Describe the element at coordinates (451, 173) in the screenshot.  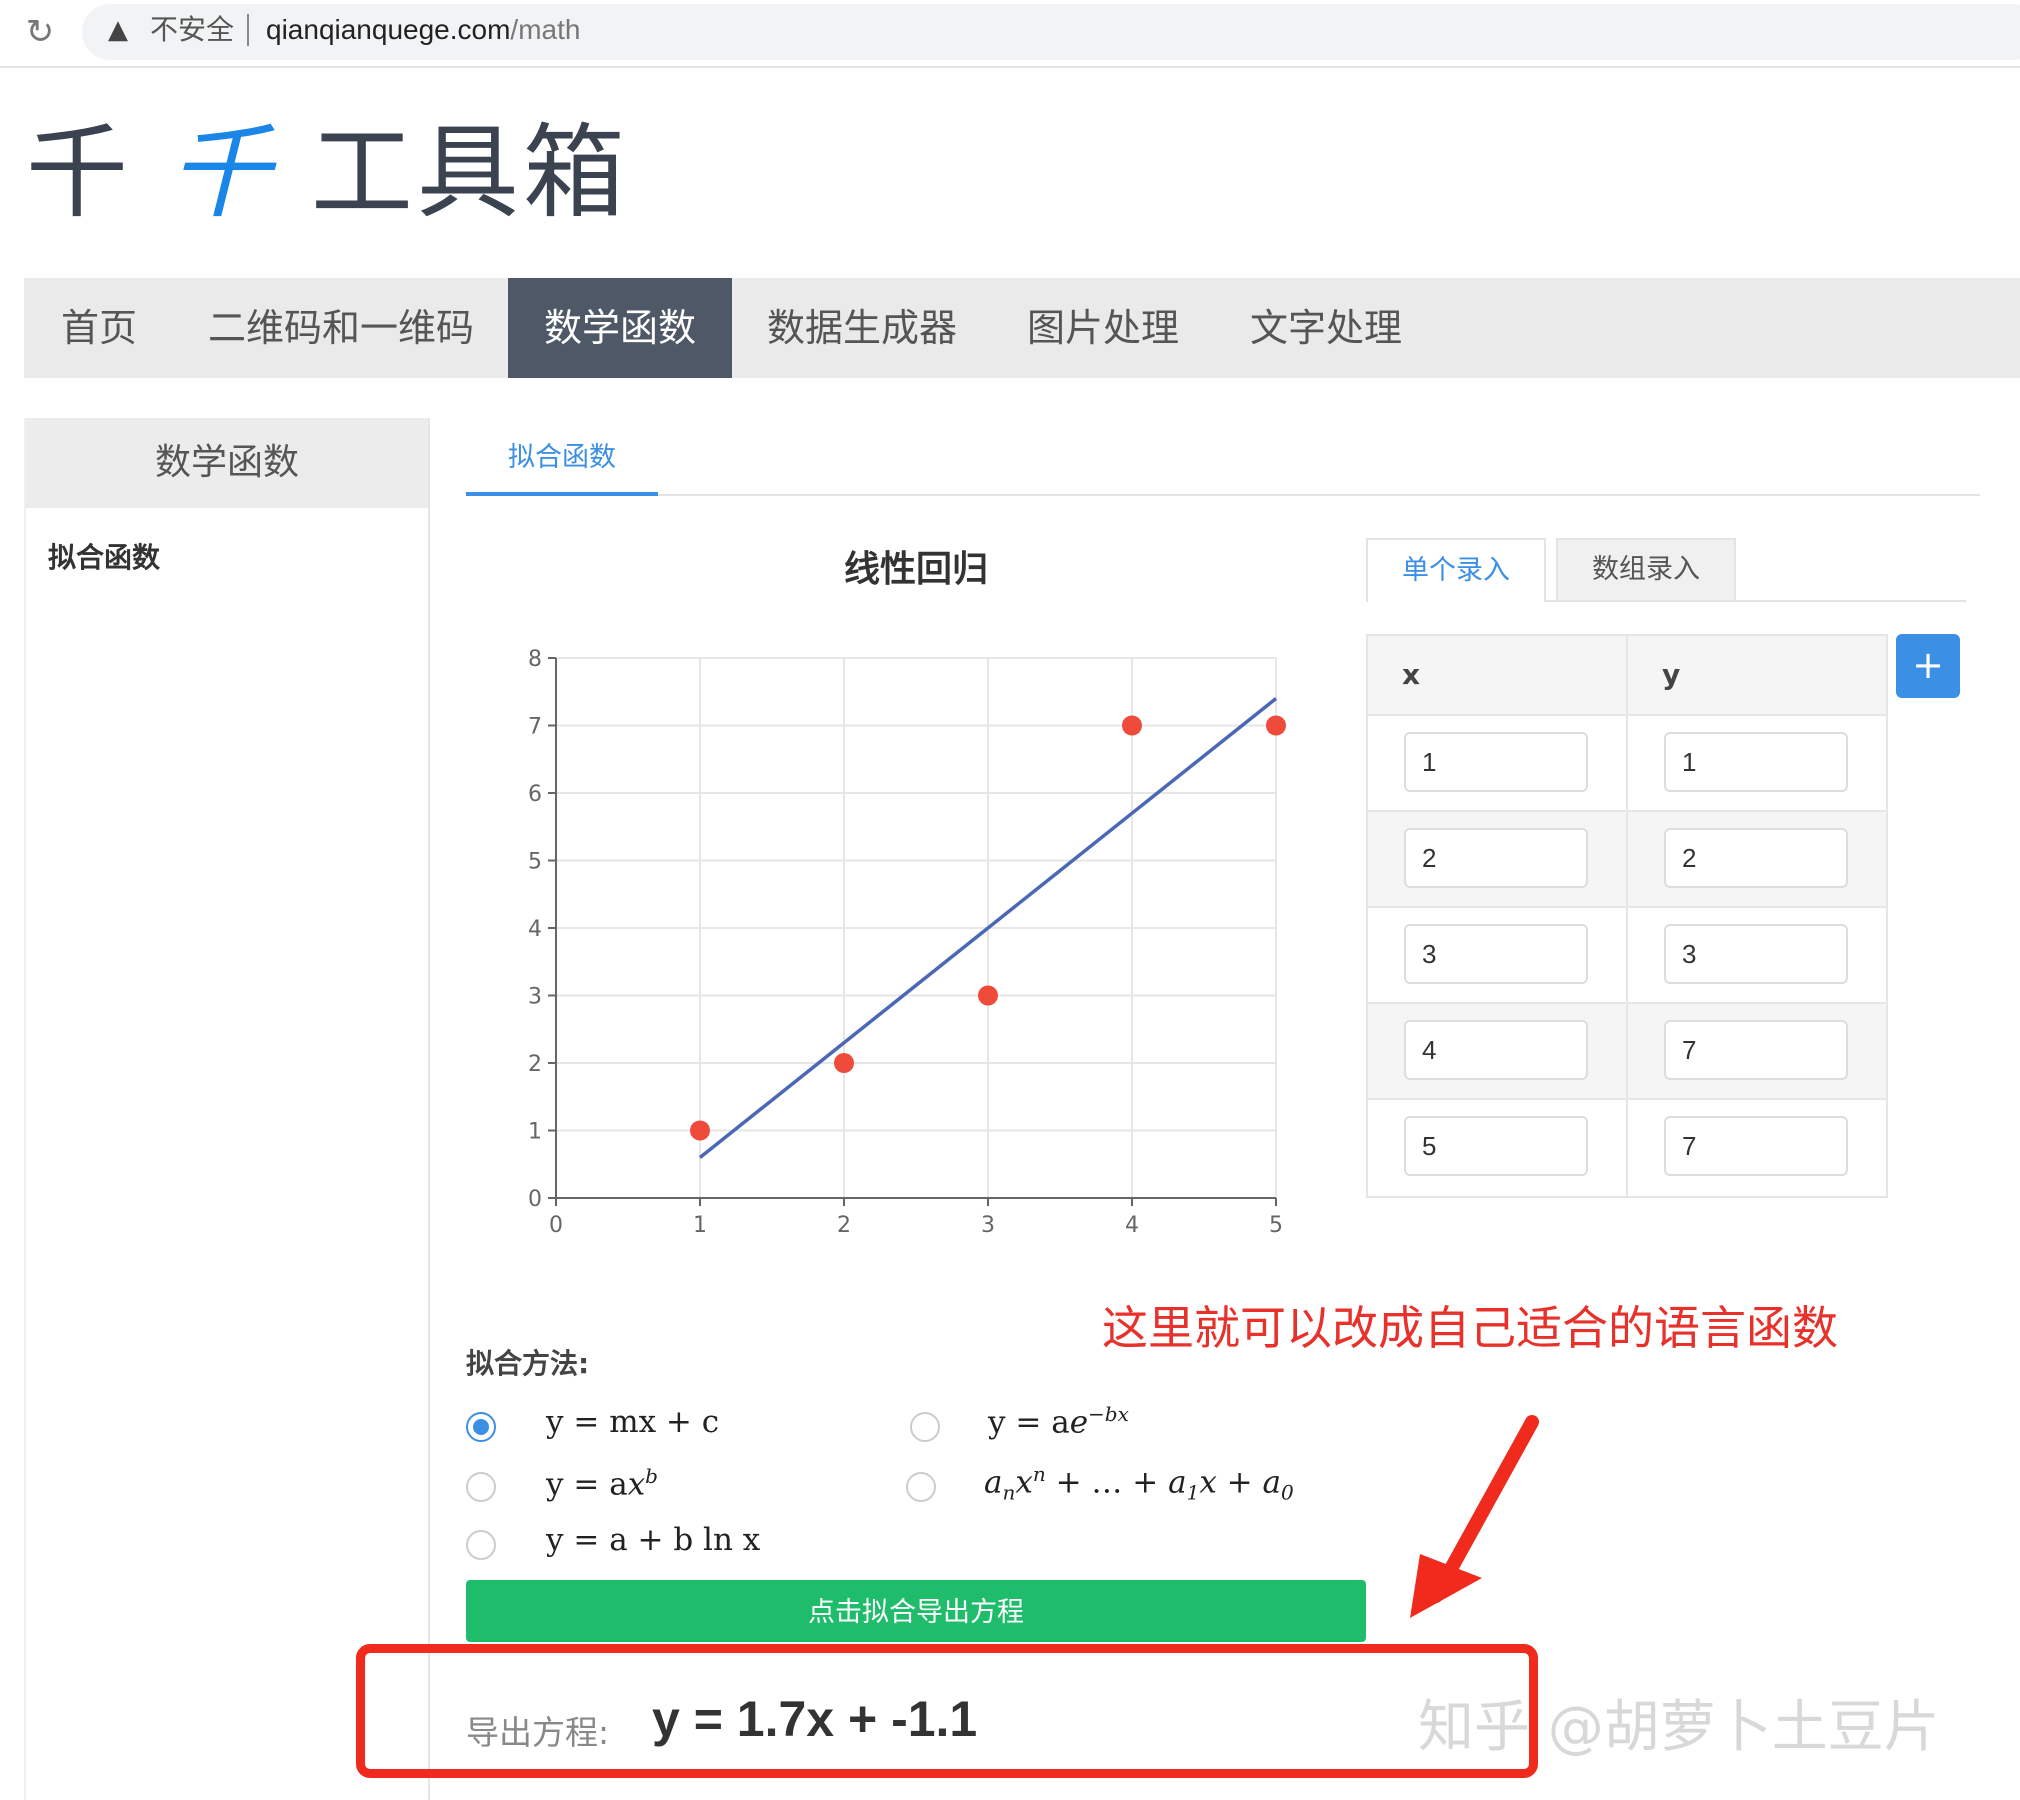
I see `logo-part2: 工具箱` at that location.